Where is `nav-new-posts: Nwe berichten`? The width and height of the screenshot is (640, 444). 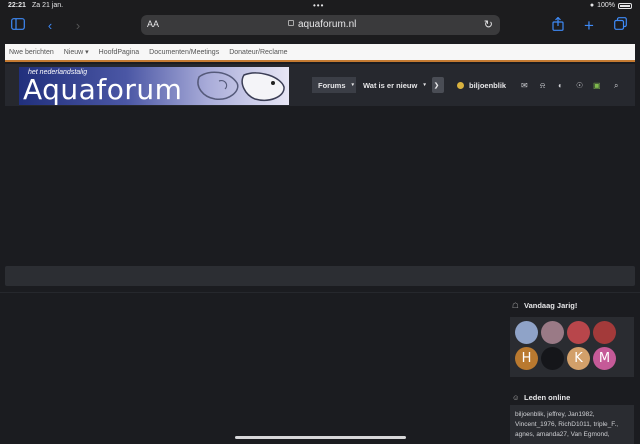 nav-new-posts: Nwe berichten is located at coordinates (31, 52).